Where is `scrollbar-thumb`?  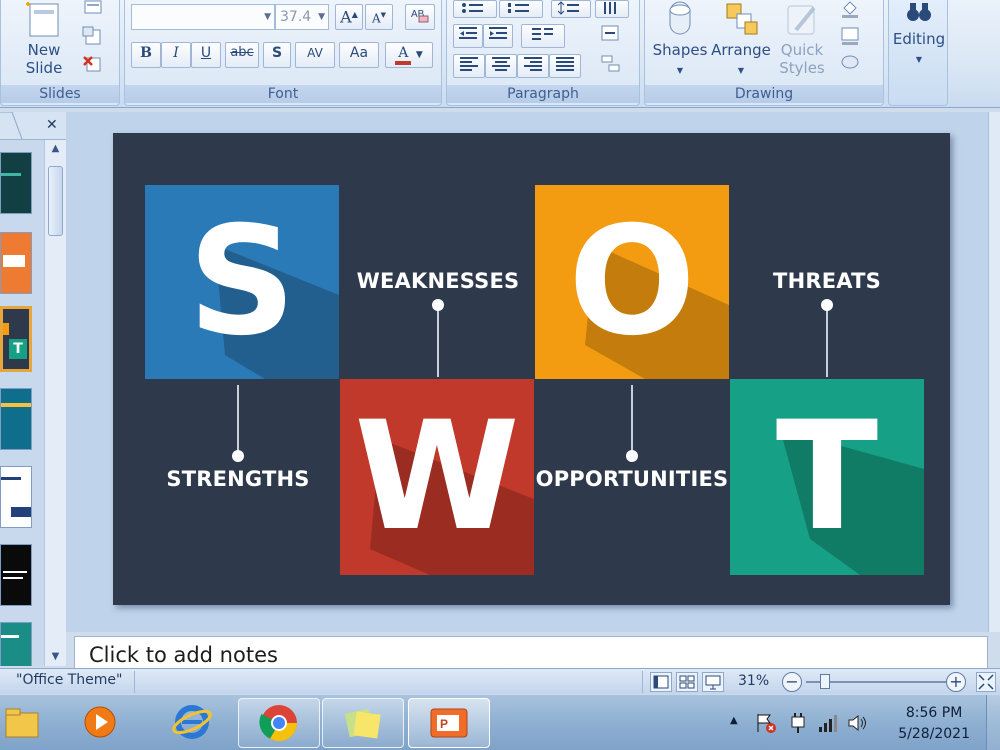 scrollbar-thumb is located at coordinates (55, 201).